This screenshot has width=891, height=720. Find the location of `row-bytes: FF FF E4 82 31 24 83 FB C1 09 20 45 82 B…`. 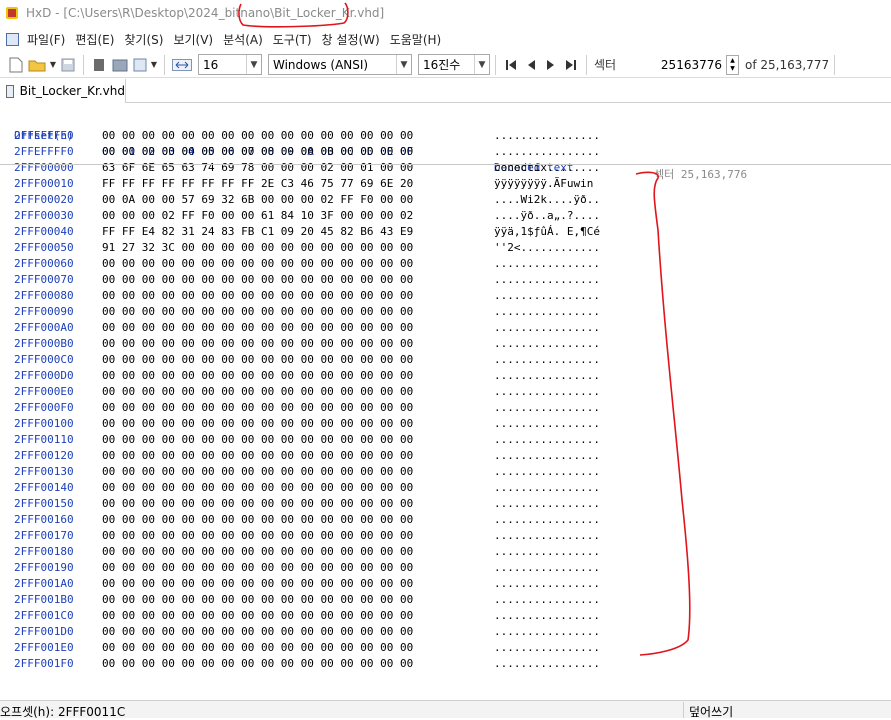

row-bytes: FF FF E4 82 31 24 83 FB C1 09 20 45 82 B… is located at coordinates (257, 232).